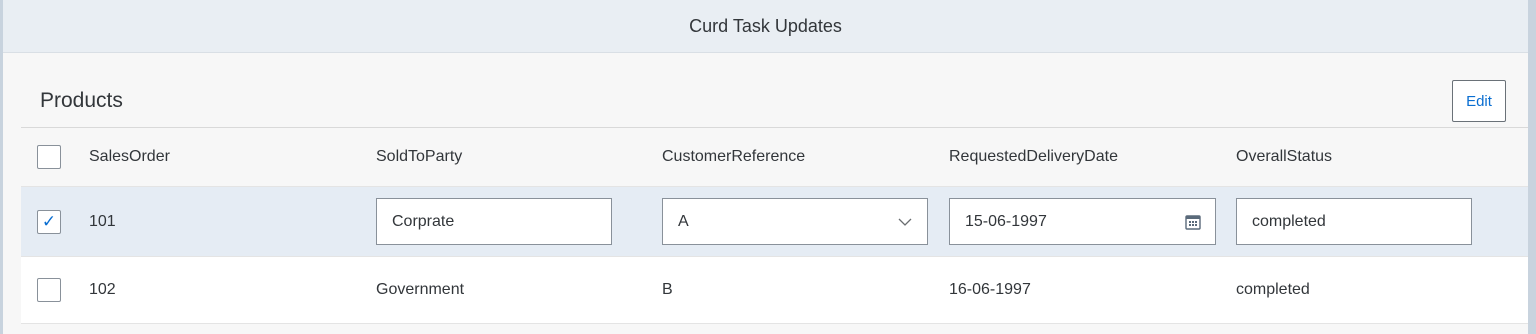  What do you see at coordinates (102, 221) in the screenshot?
I see `salesorder-cell: 101` at bounding box center [102, 221].